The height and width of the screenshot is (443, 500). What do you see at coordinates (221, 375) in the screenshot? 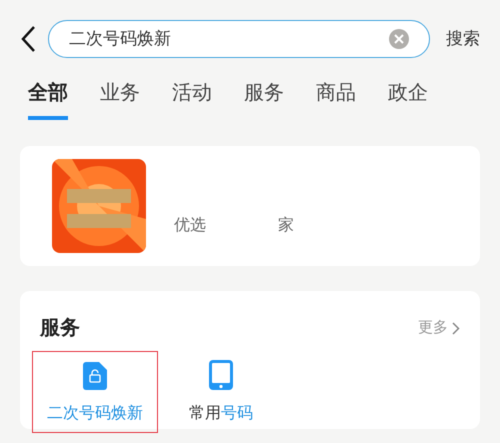
I see `phone-icon` at bounding box center [221, 375].